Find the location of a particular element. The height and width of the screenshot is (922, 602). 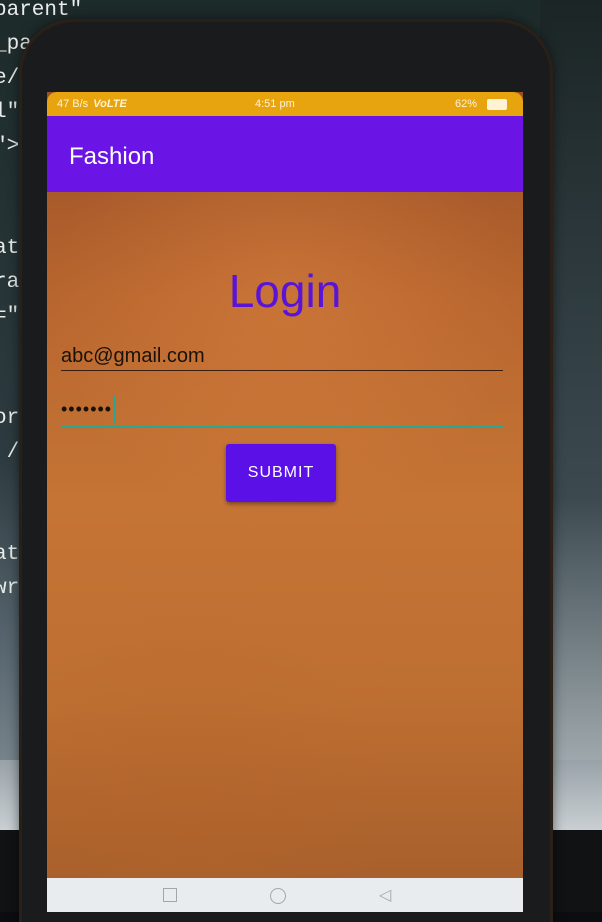

text-cursor is located at coordinates (115, 410).